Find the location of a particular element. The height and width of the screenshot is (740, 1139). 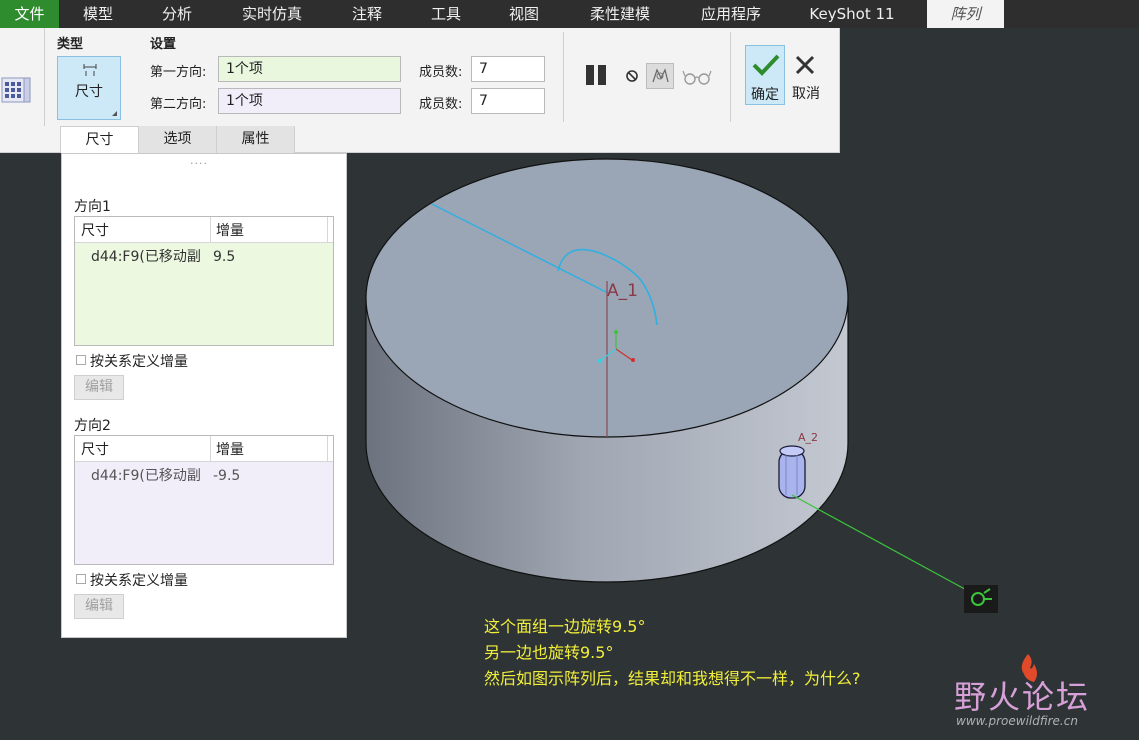

dimension-icon is located at coordinates (90, 70).